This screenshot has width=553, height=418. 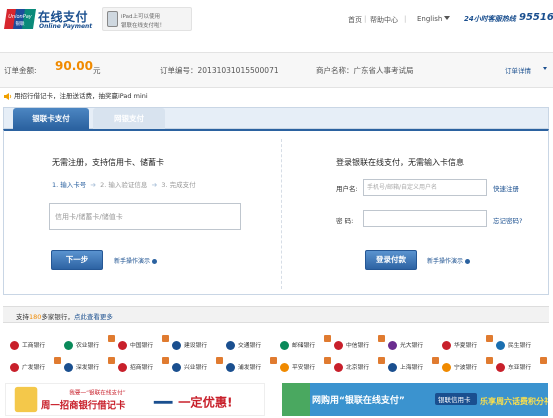 I want to click on promo-banner-credit: 网购用“银联在线支付” 银联信用卡 乐享周六话费积分礼, so click(x=415, y=399).